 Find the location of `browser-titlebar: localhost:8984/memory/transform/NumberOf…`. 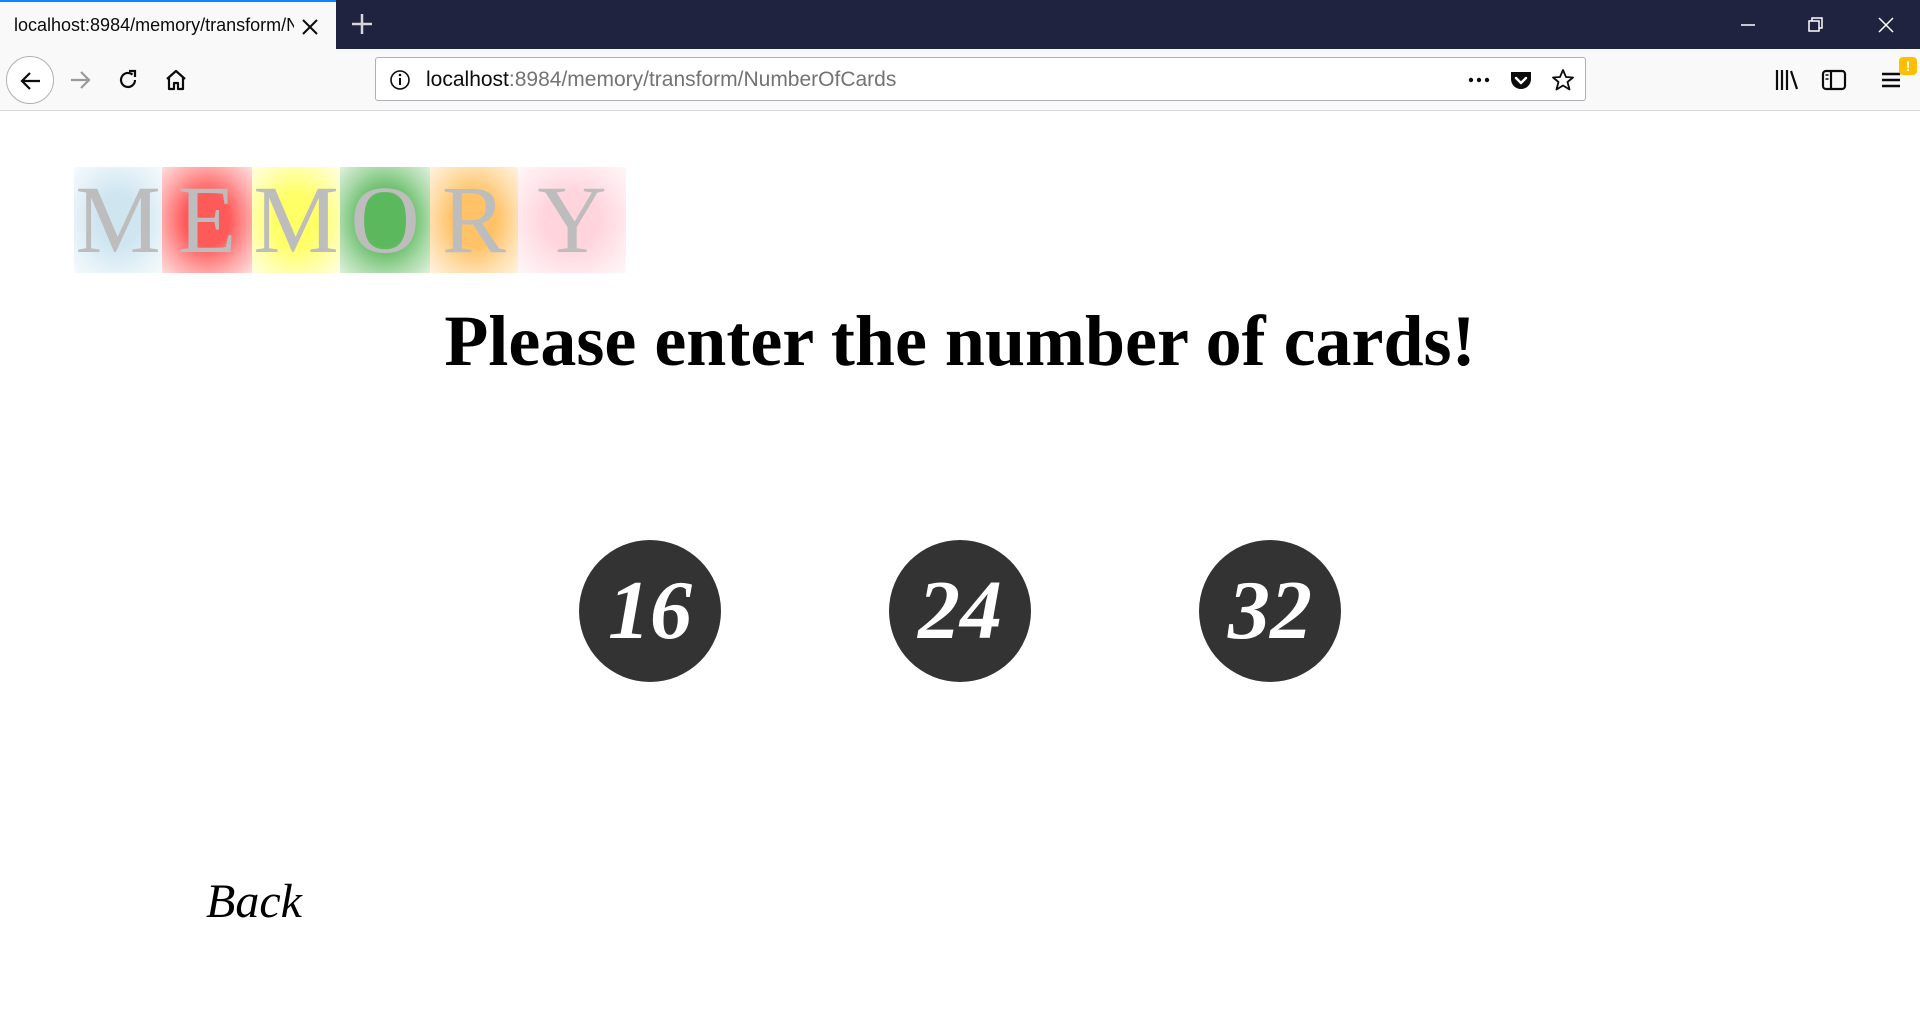

browser-titlebar: localhost:8984/memory/transform/NumberOf… is located at coordinates (960, 24).